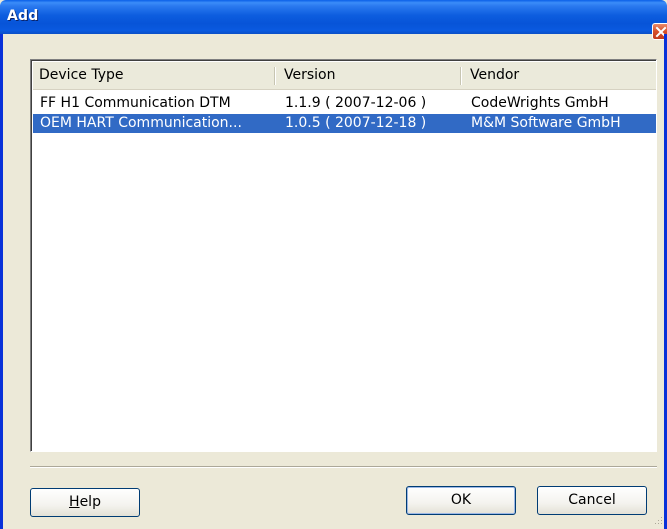  I want to click on column-header-version: Version, so click(369, 75).